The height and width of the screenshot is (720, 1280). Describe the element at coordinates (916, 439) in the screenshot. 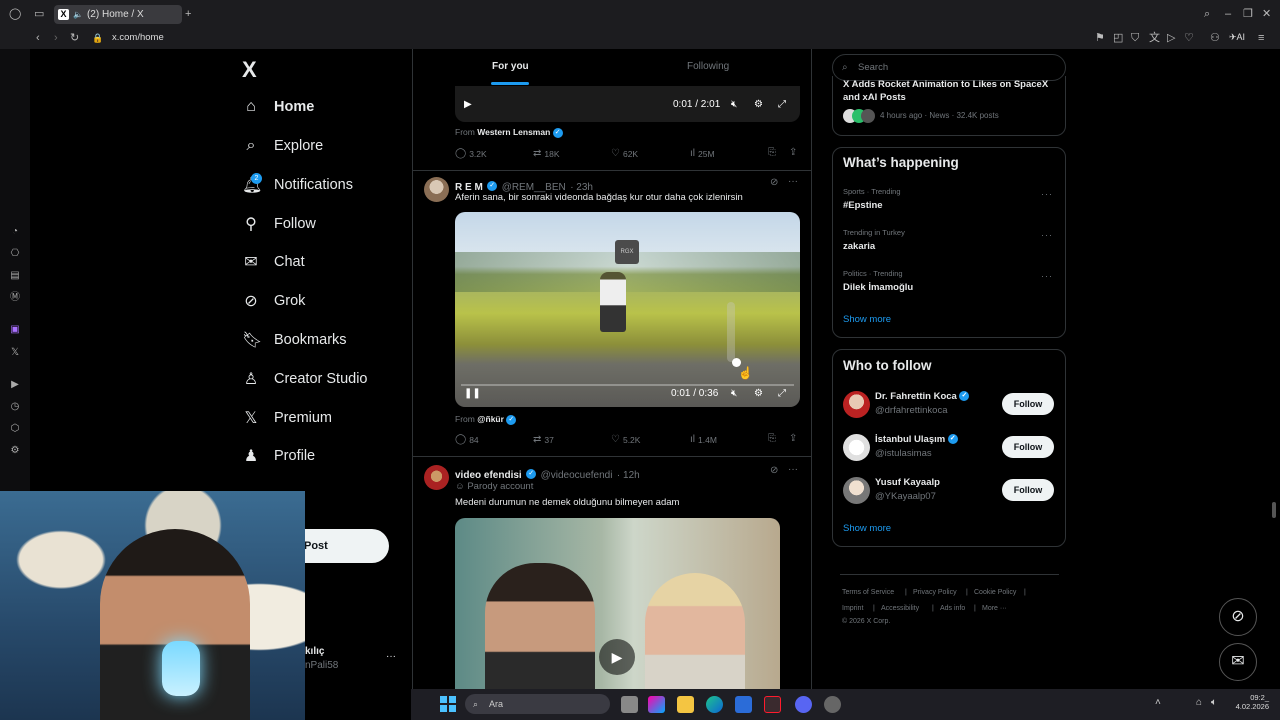

I see `wtf2-name: İstanbul Ulaşım ✓` at that location.